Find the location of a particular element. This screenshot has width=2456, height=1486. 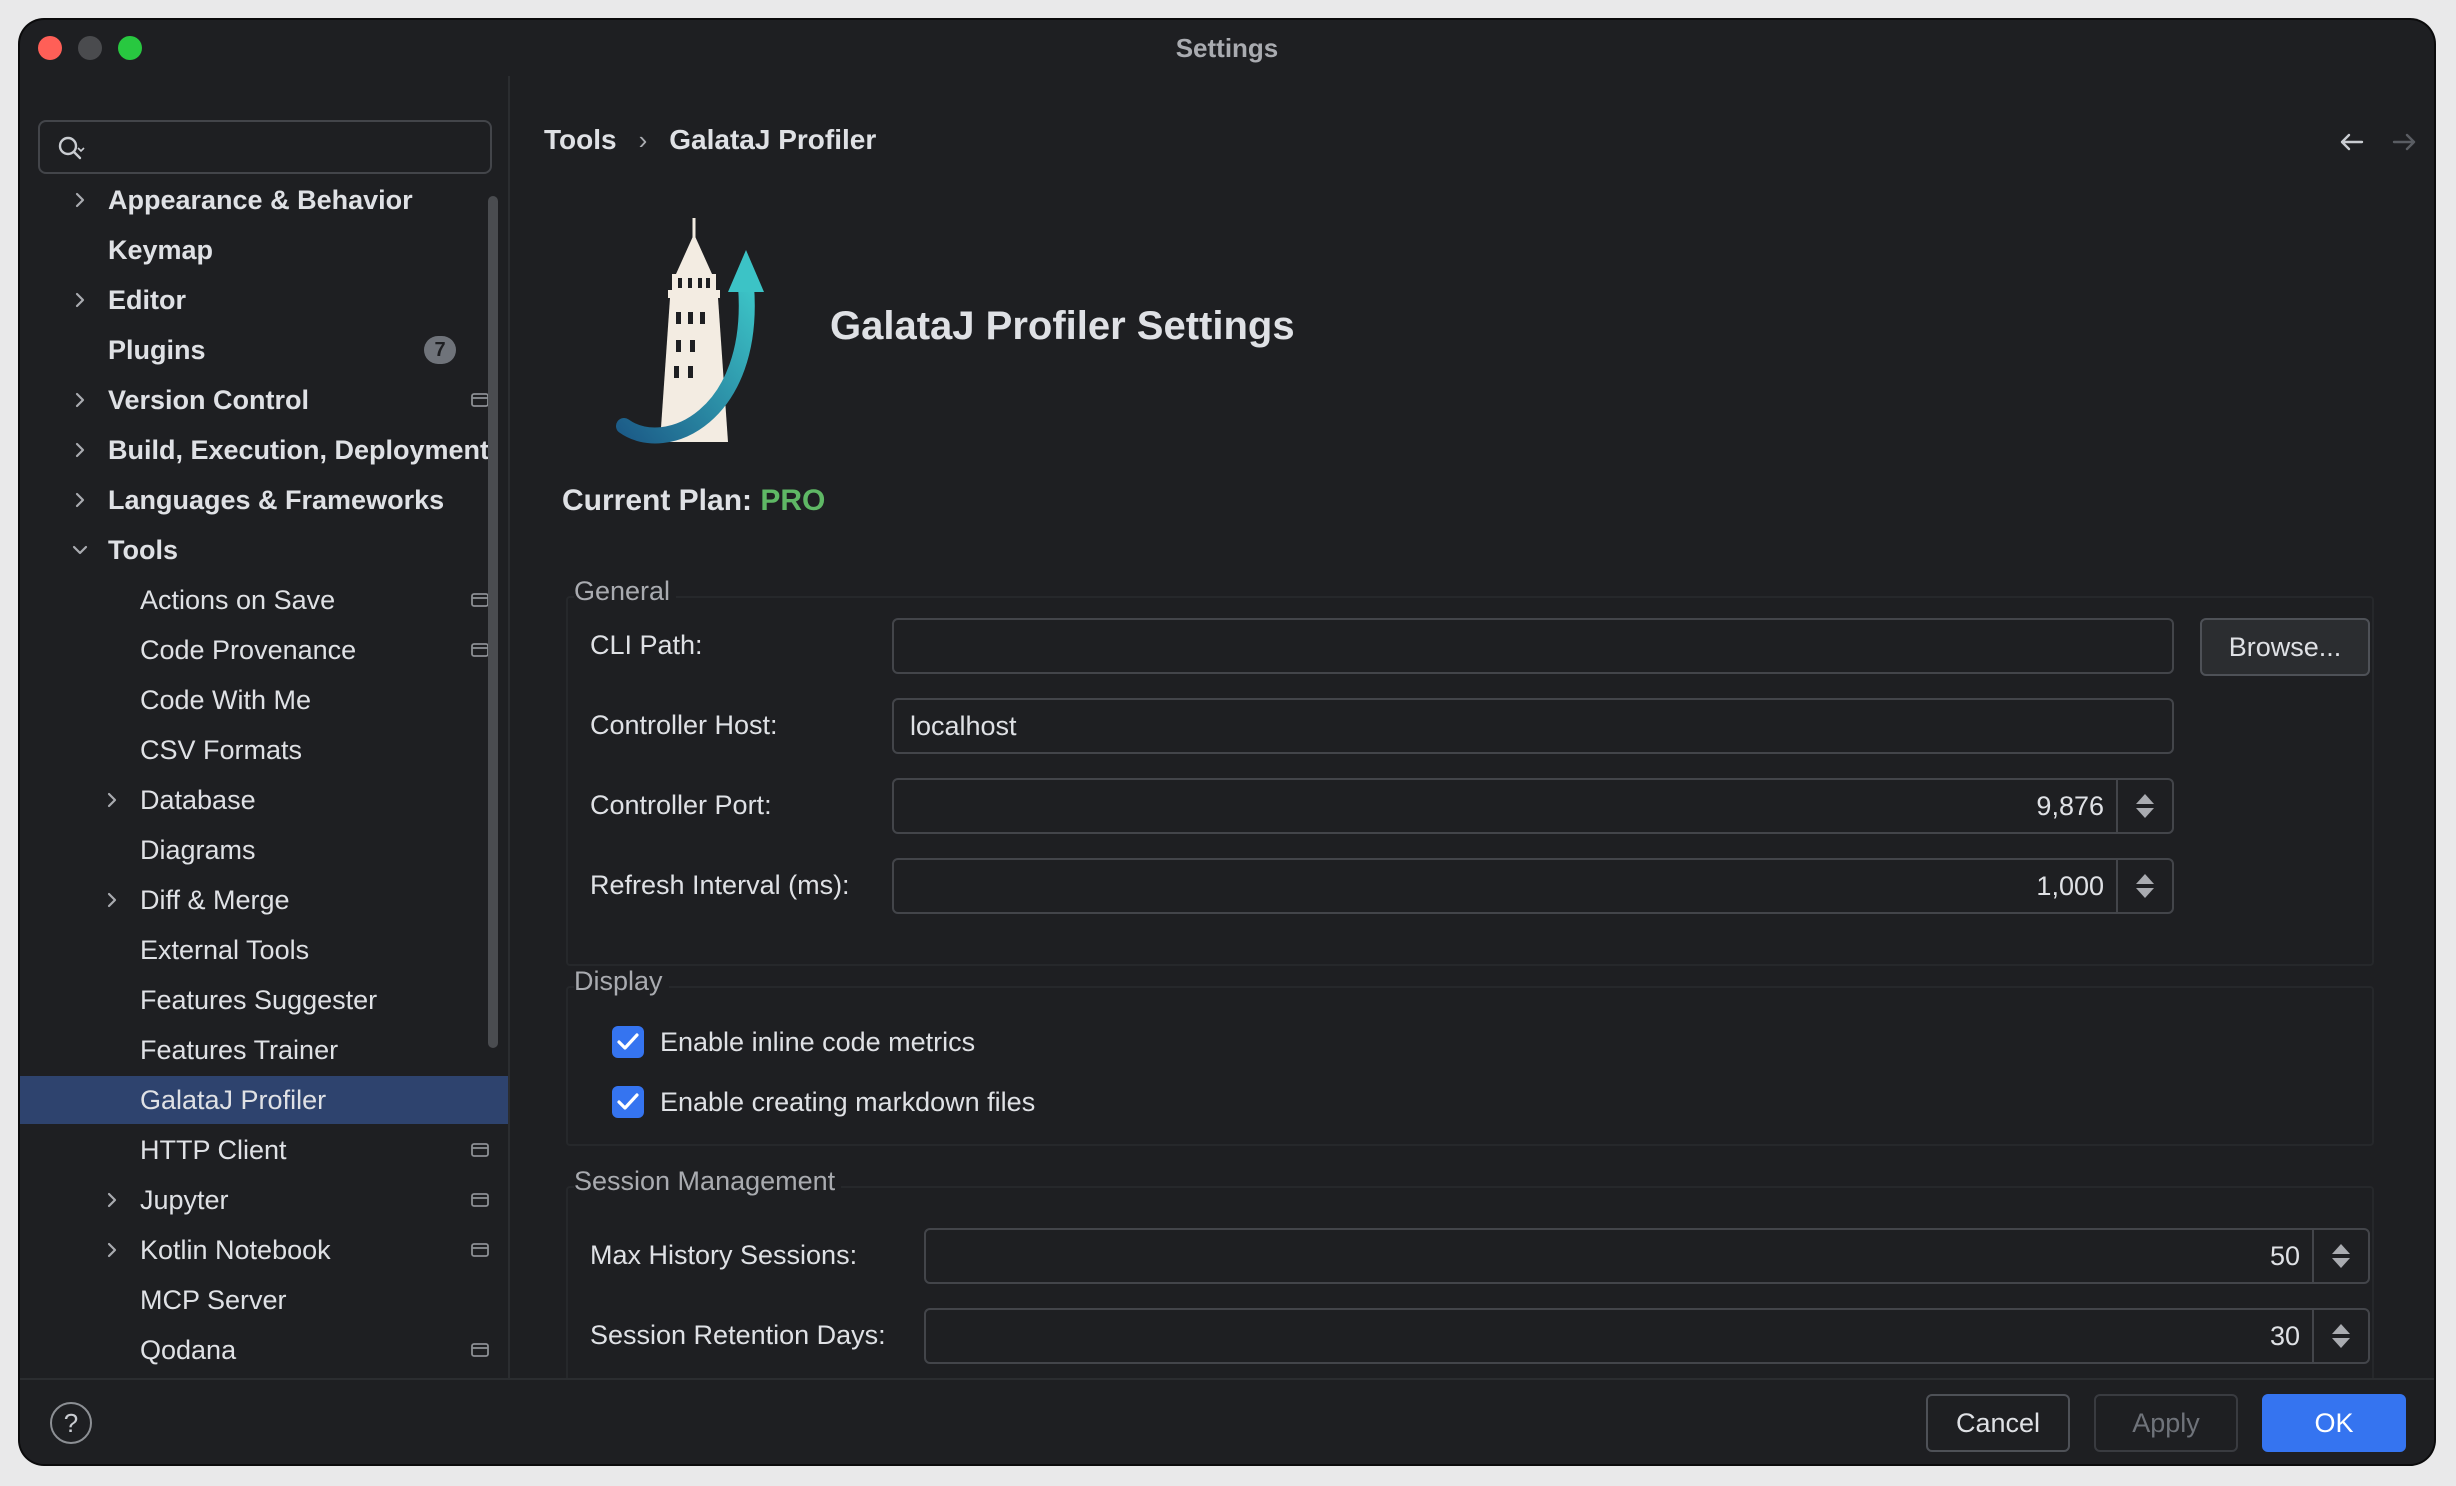

sidebar-item-csv-formats: CSV Formats is located at coordinates (264, 750).